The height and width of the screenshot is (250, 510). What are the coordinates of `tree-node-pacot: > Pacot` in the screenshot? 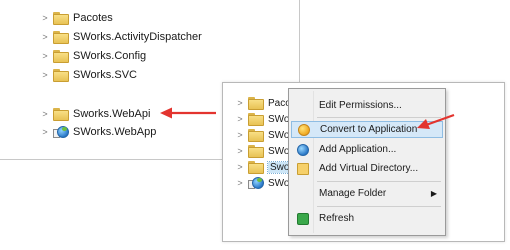 It's located at (264, 103).